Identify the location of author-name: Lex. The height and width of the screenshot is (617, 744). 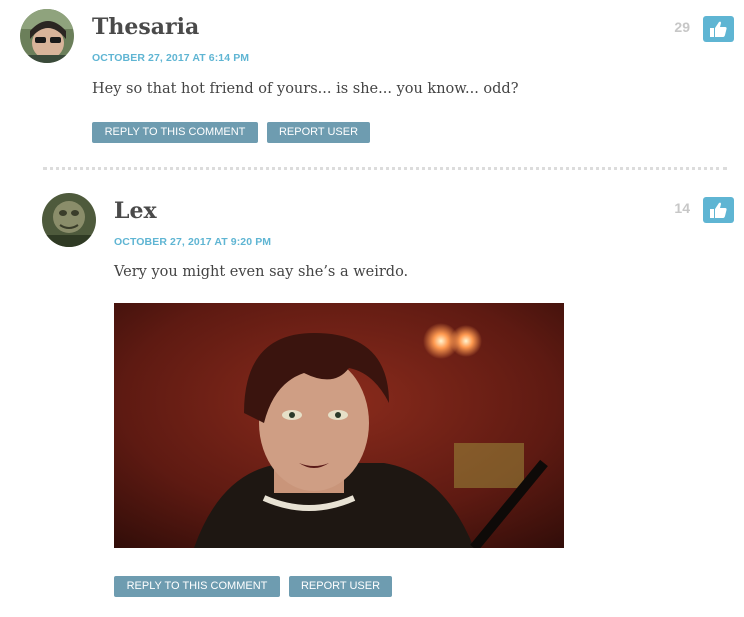
(135, 211).